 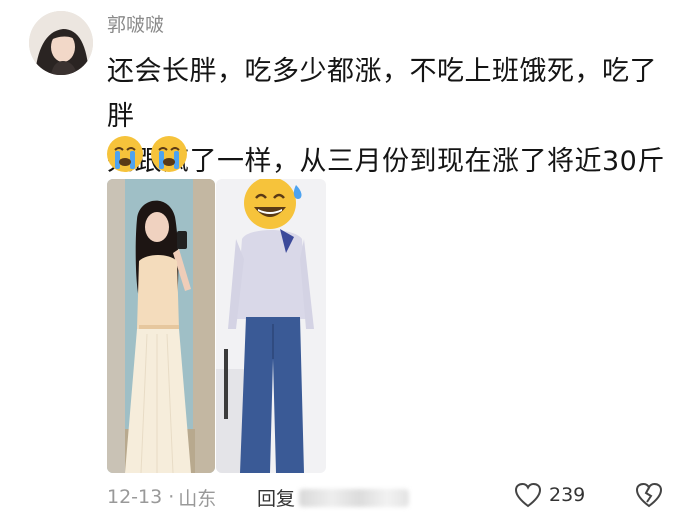 What do you see at coordinates (147, 154) in the screenshot?
I see `emoji-row` at bounding box center [147, 154].